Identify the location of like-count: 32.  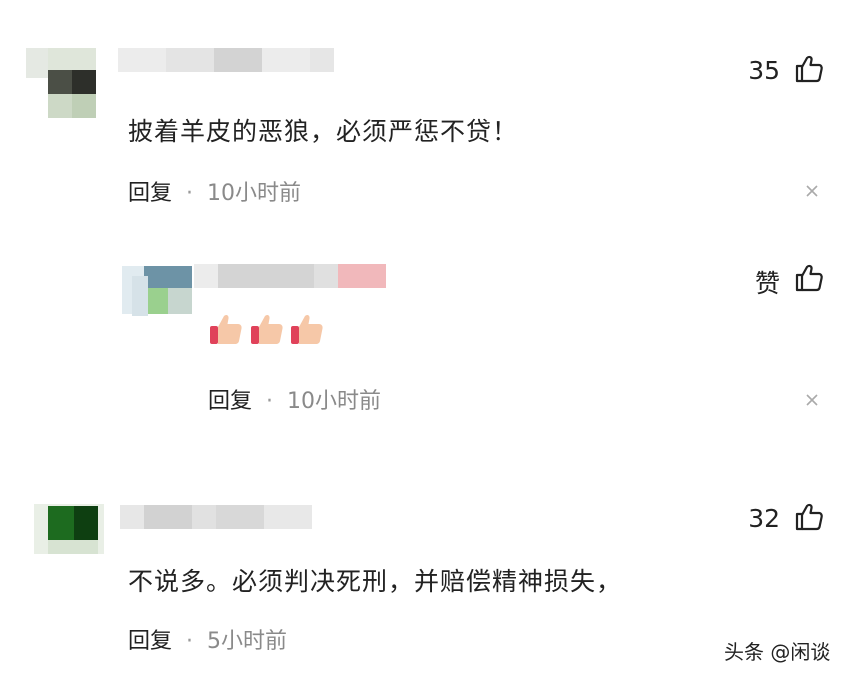
(764, 518).